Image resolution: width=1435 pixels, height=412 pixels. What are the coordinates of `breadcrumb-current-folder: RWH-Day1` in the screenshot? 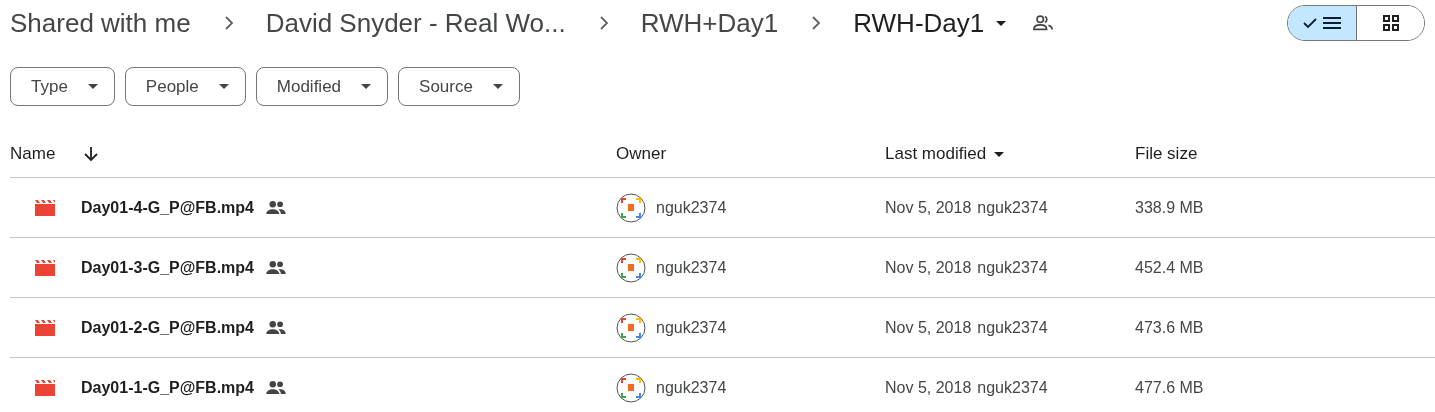 It's located at (930, 23).